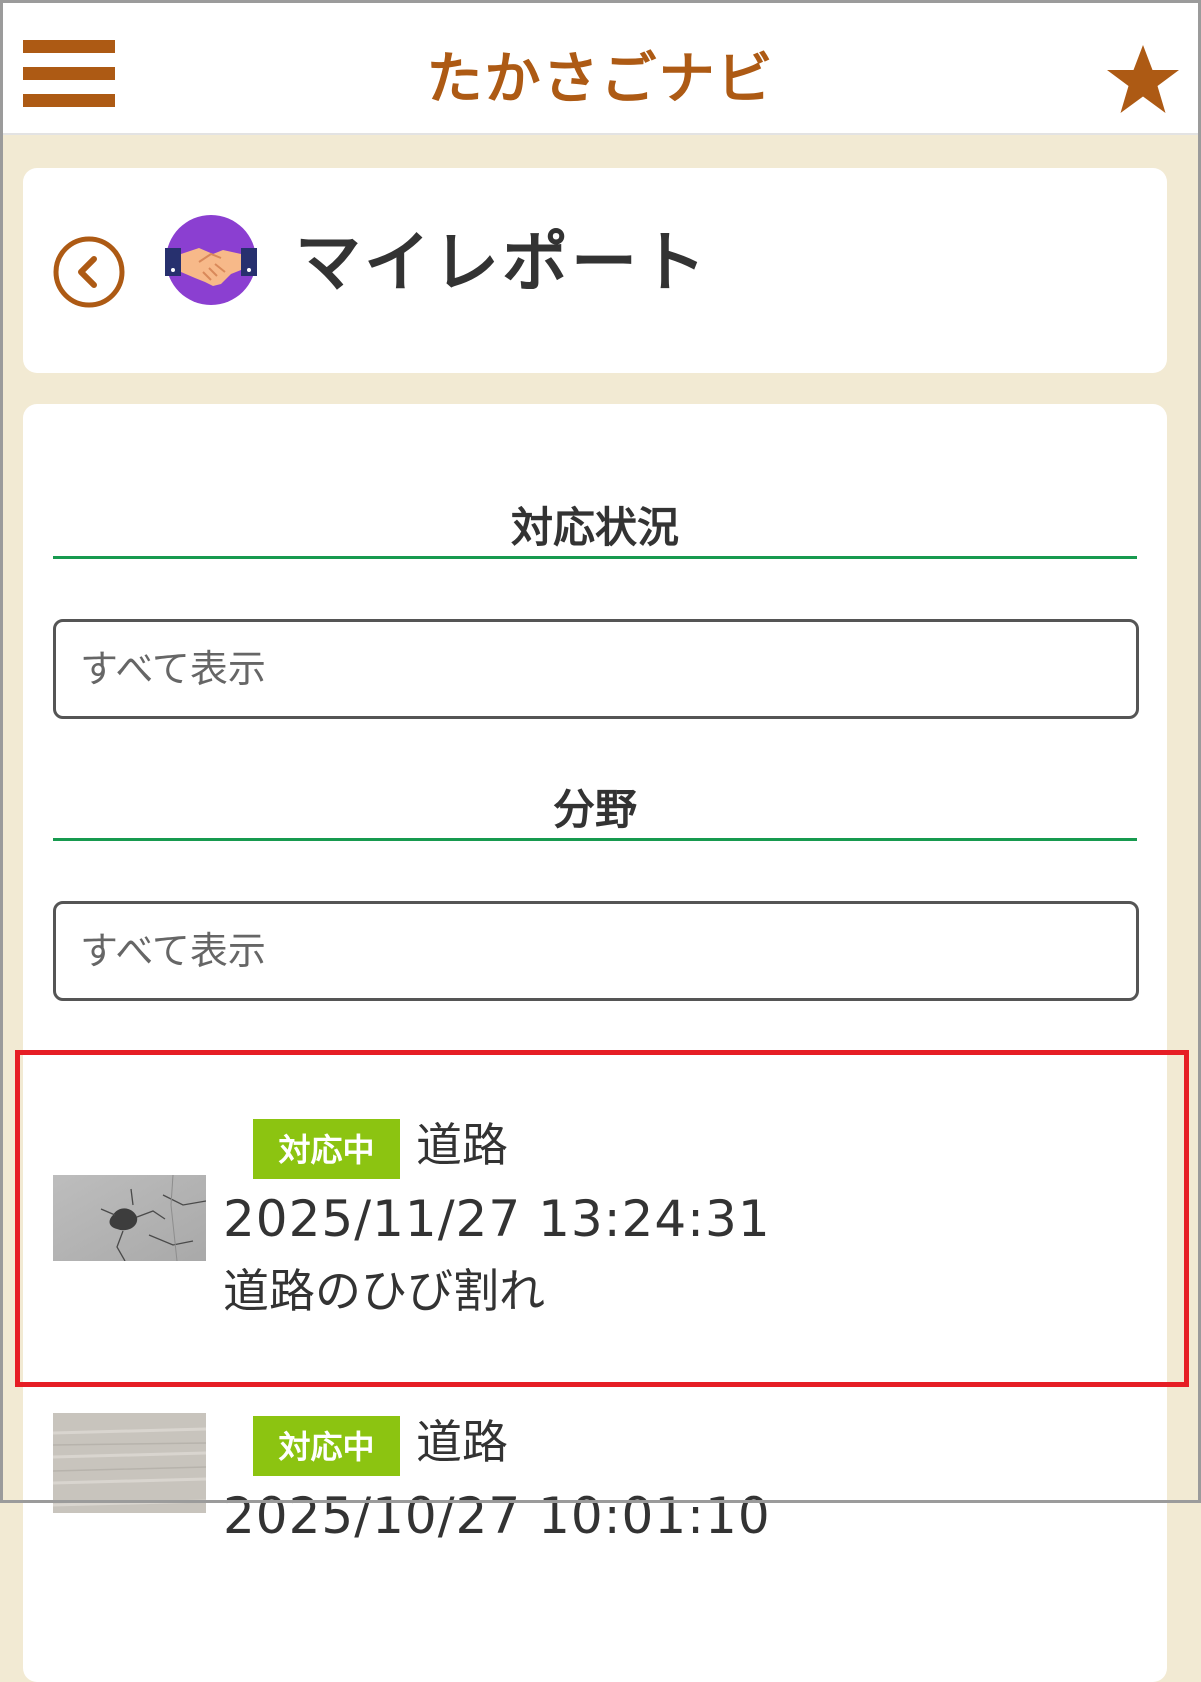 The image size is (1201, 1682). What do you see at coordinates (596, 669) in the screenshot?
I see `status-select: すべて表示` at bounding box center [596, 669].